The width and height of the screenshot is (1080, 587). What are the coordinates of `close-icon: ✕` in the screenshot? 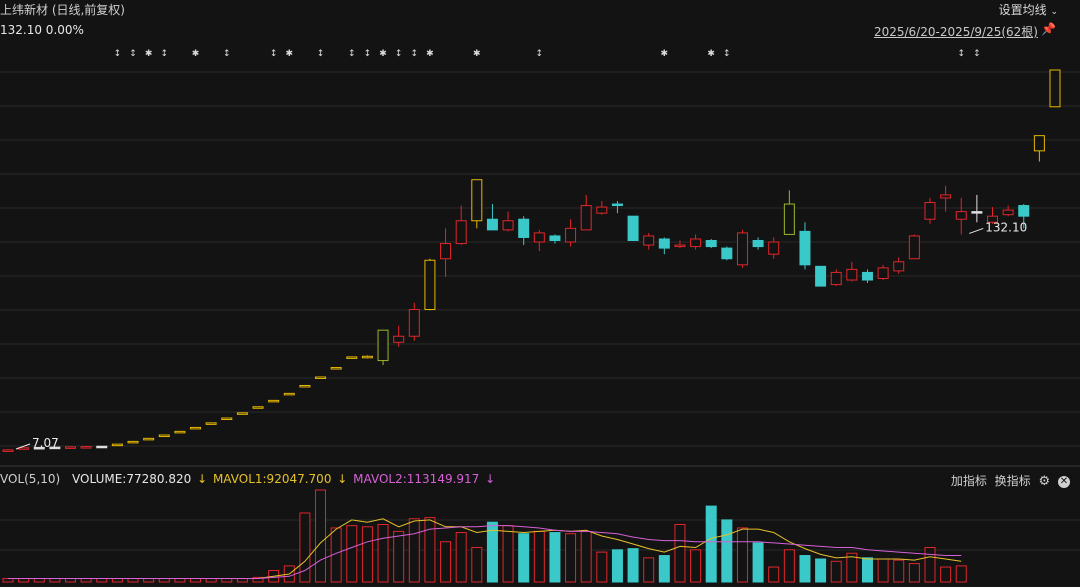 It's located at (1064, 481).